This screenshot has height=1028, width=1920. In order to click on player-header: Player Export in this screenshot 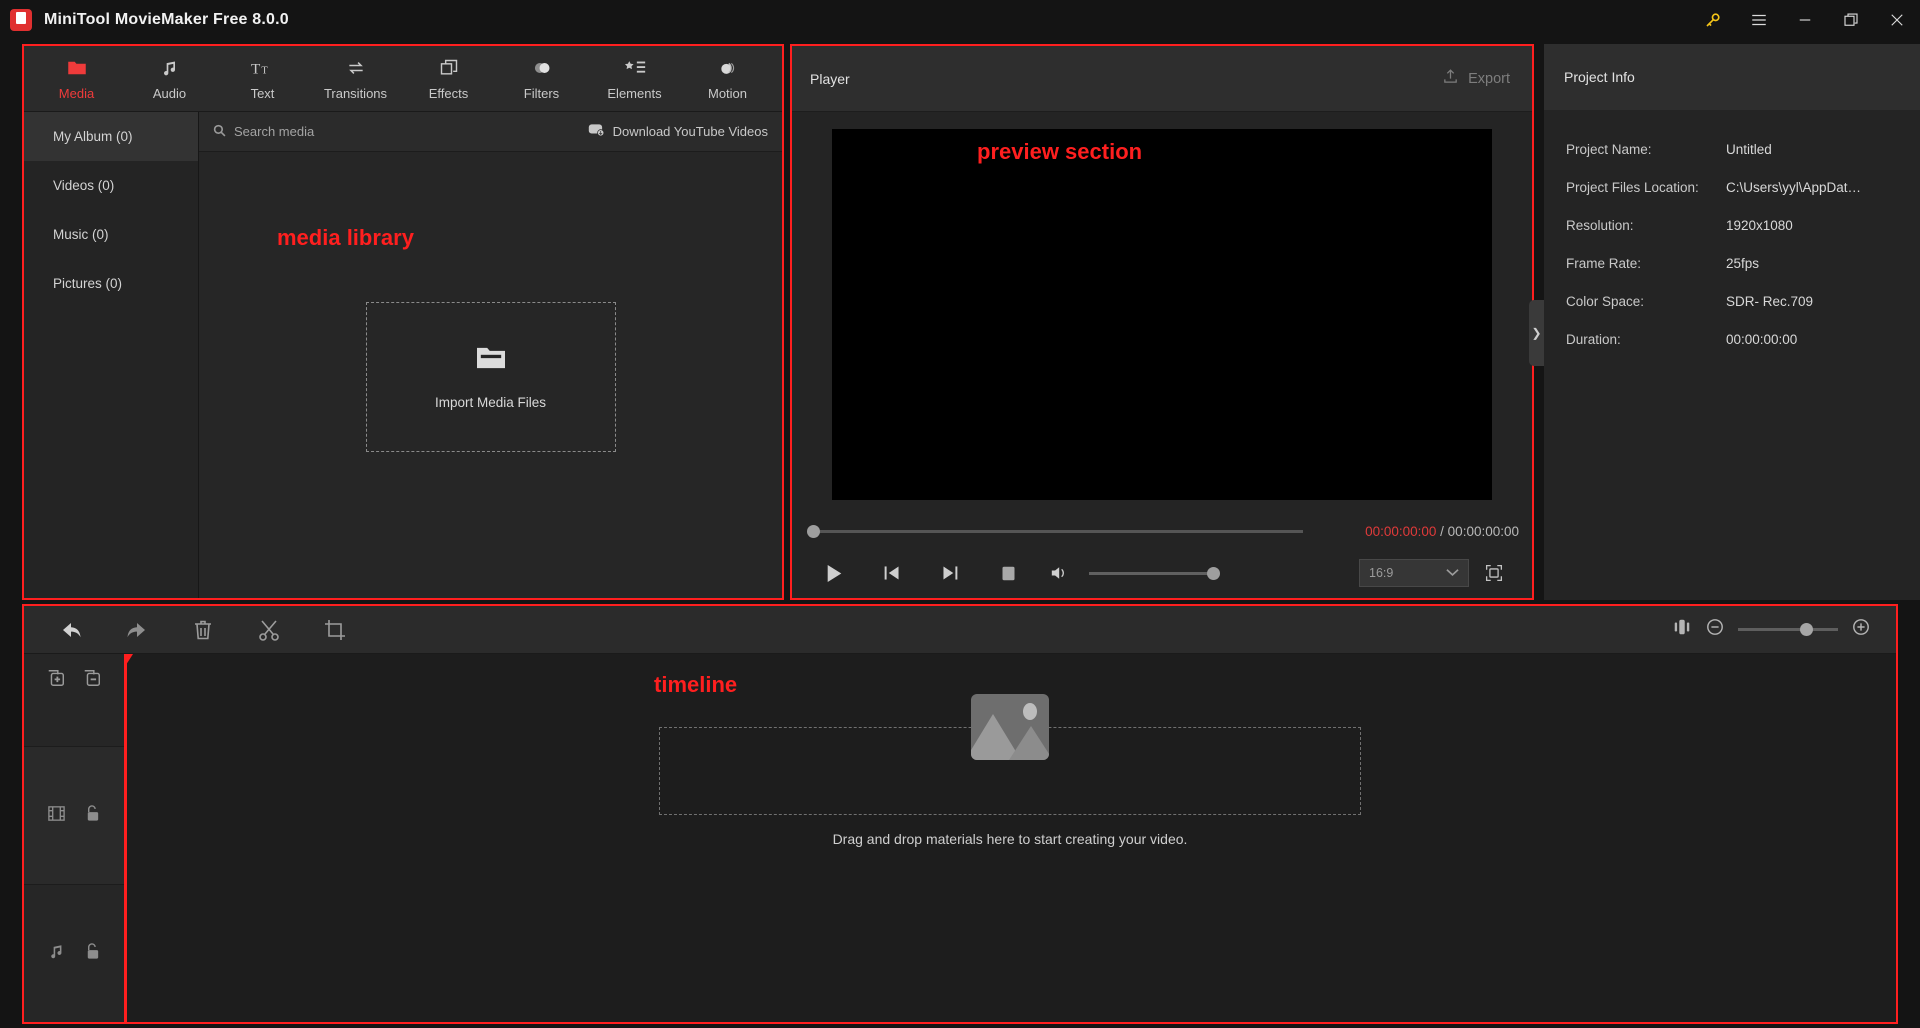, I will do `click(1162, 79)`.